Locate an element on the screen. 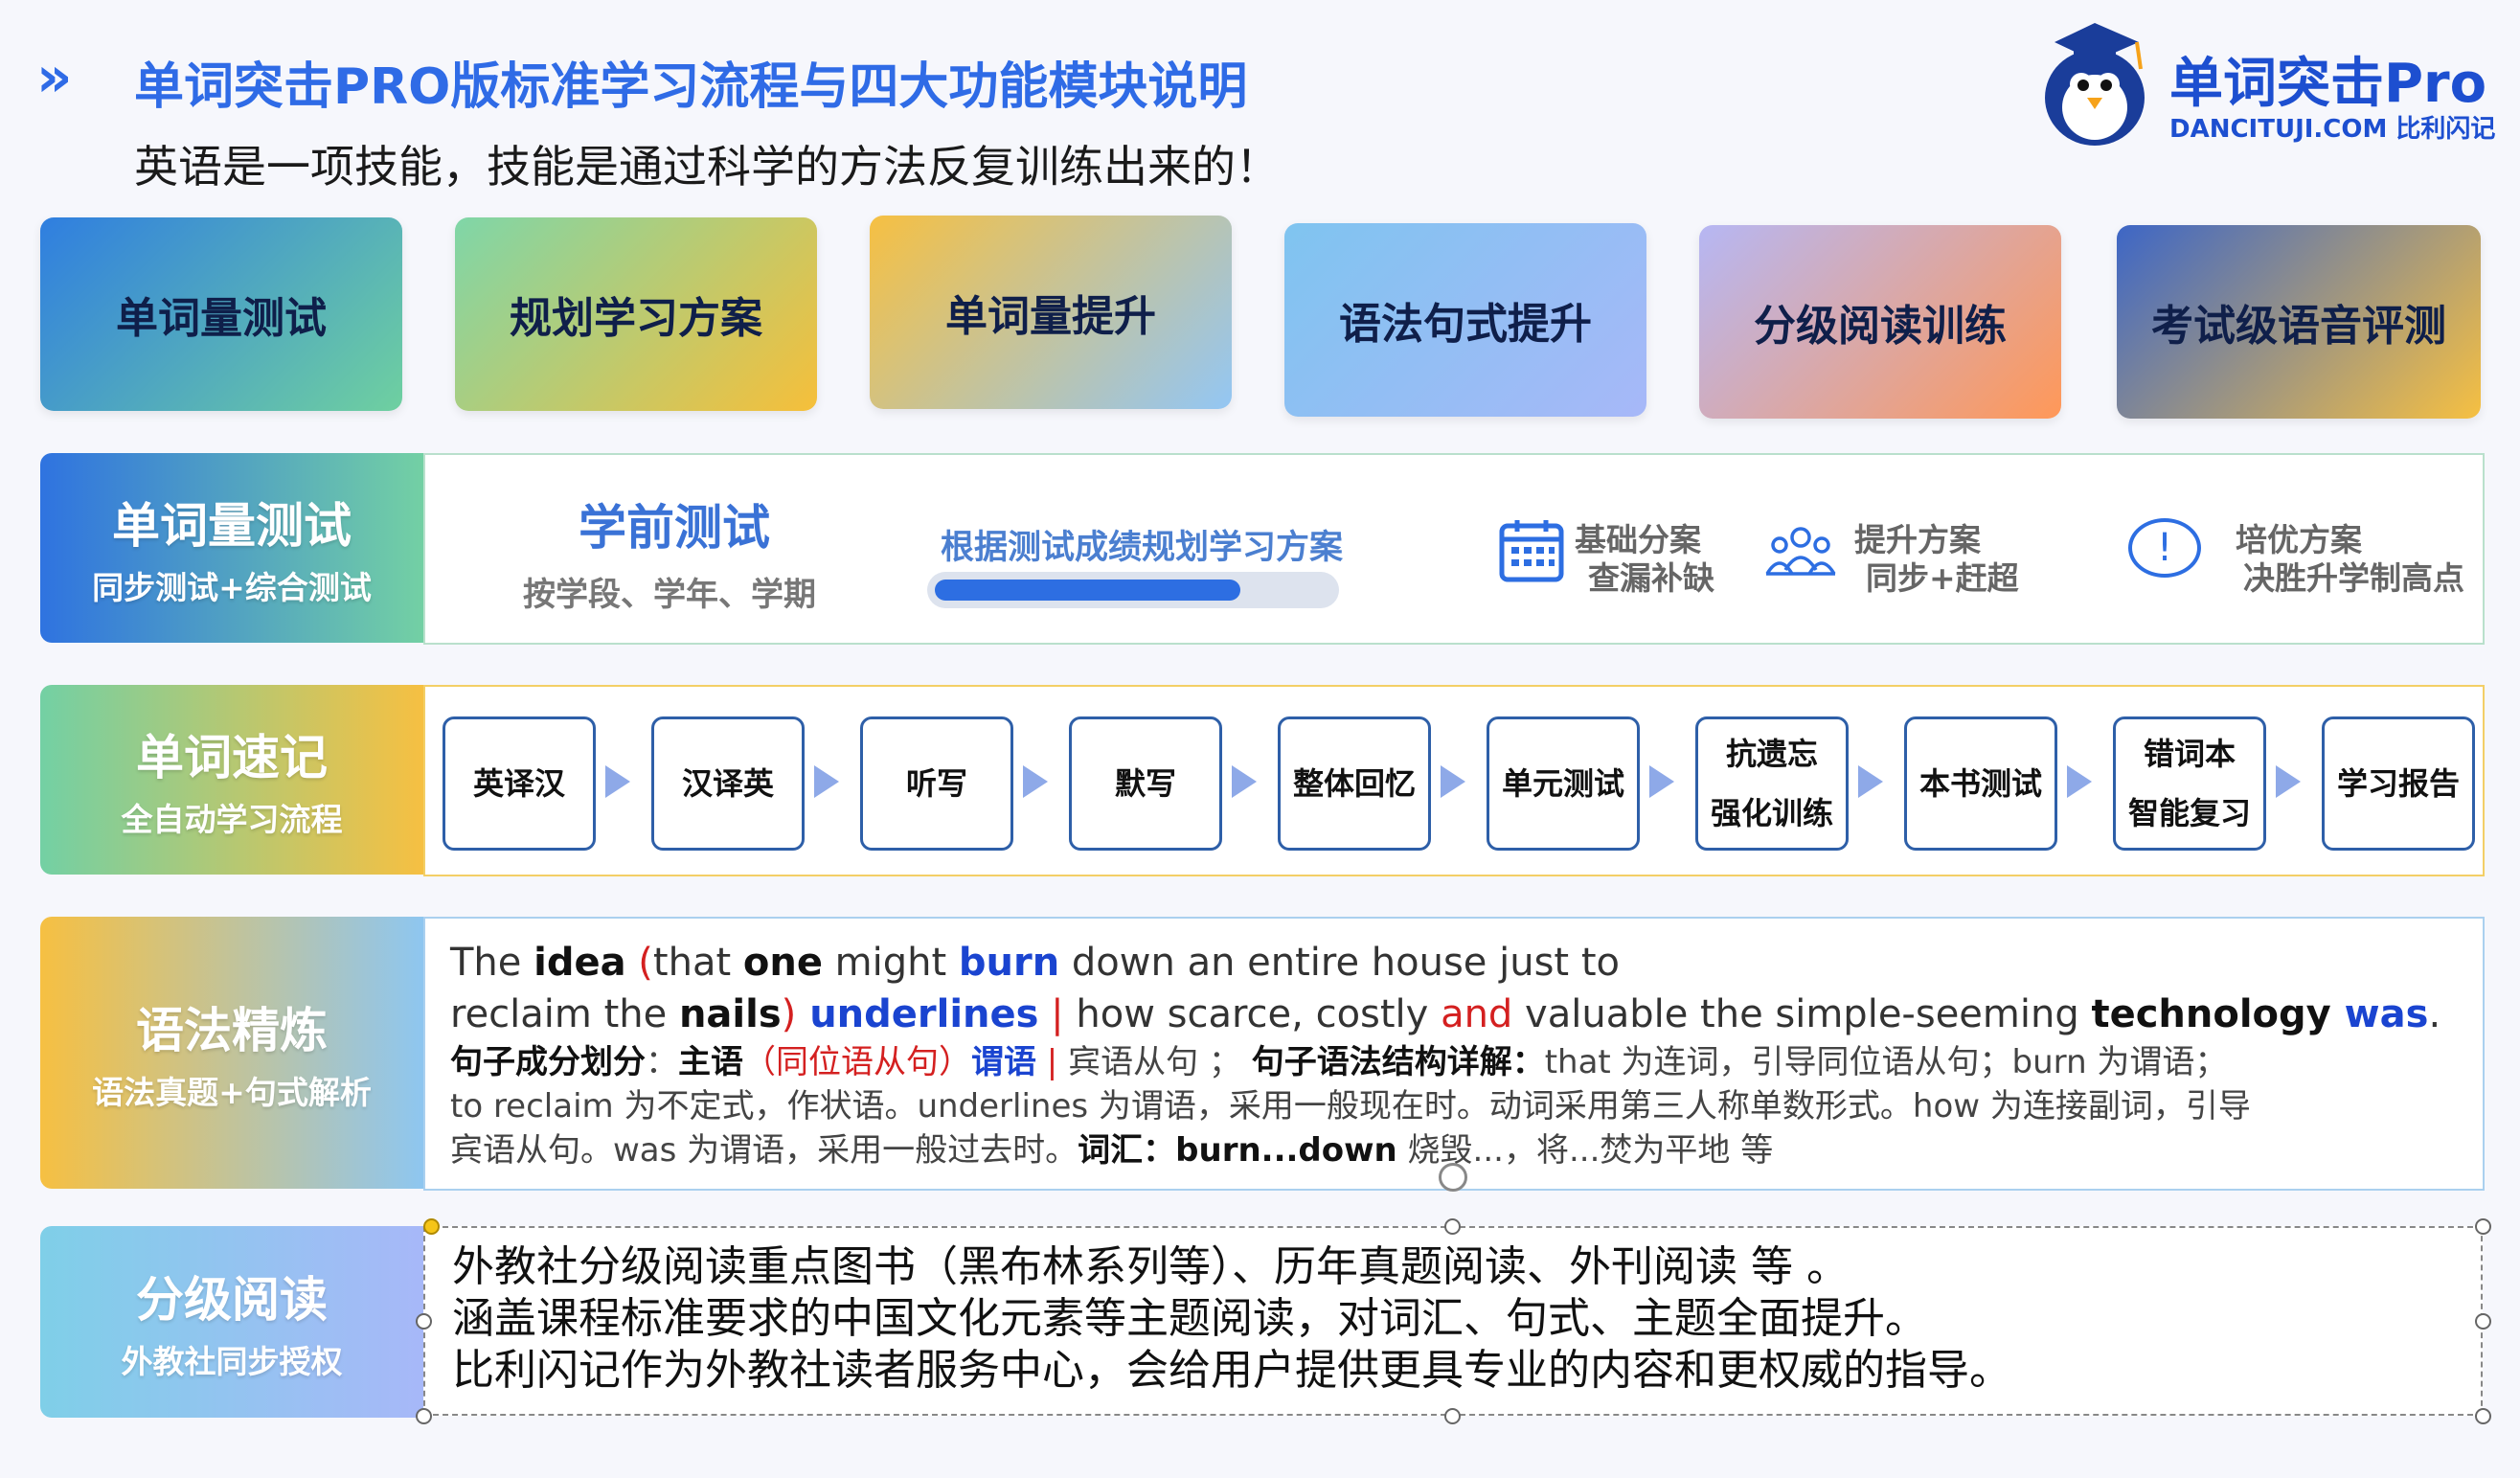  calendar-icon is located at coordinates (1532, 551).